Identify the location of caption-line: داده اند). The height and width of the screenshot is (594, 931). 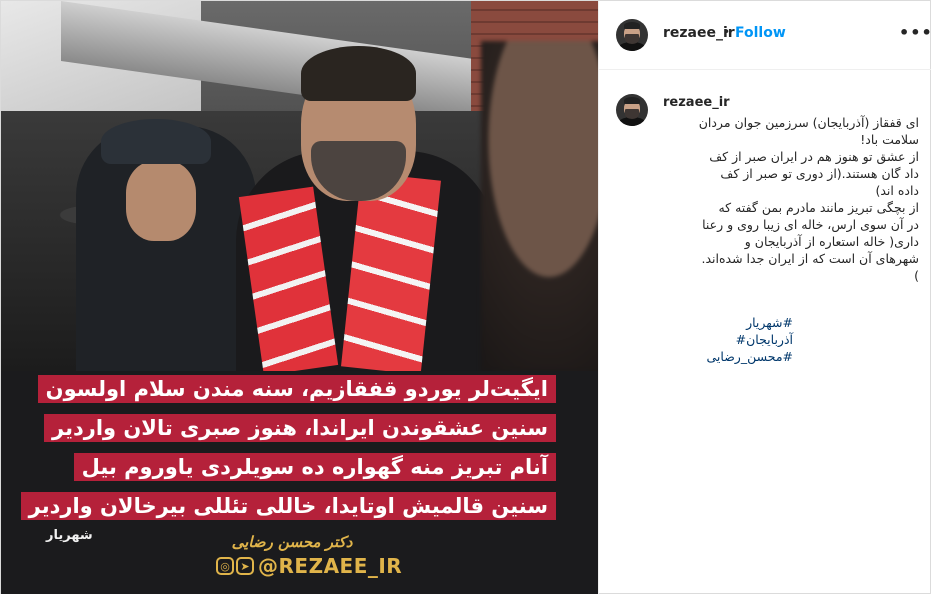
(897, 190).